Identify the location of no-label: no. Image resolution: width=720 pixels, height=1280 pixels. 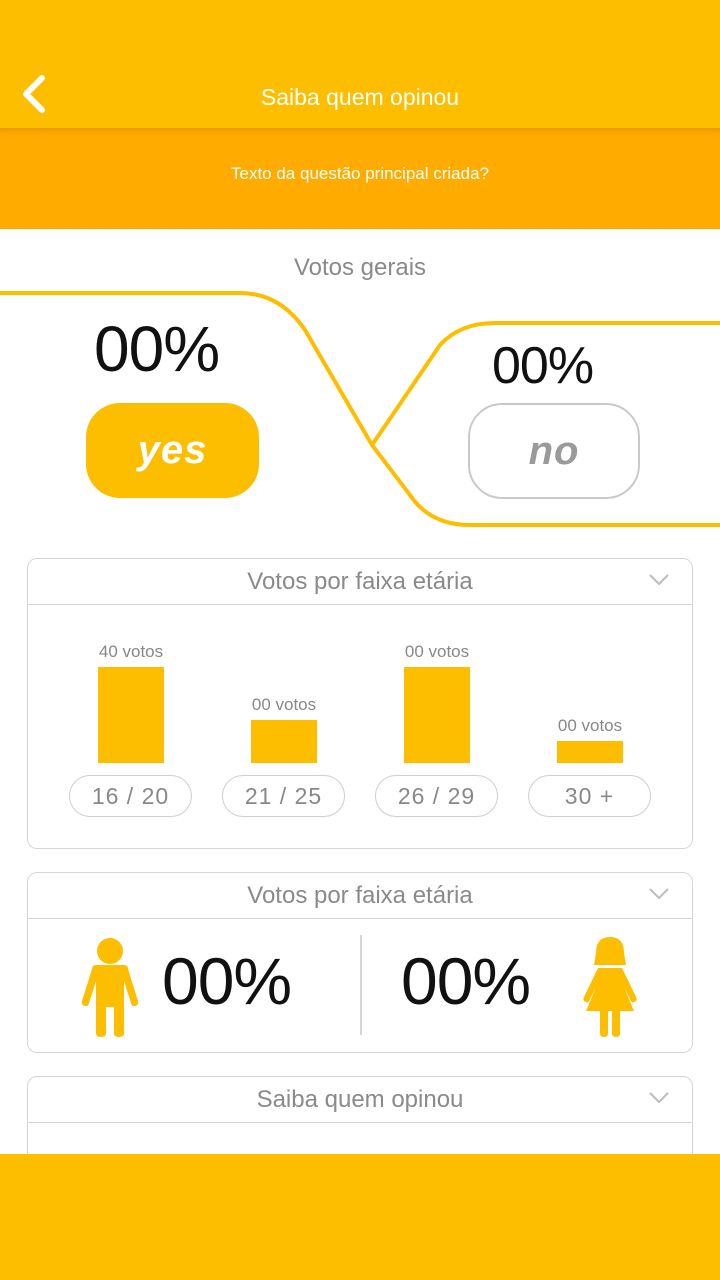
(554, 450).